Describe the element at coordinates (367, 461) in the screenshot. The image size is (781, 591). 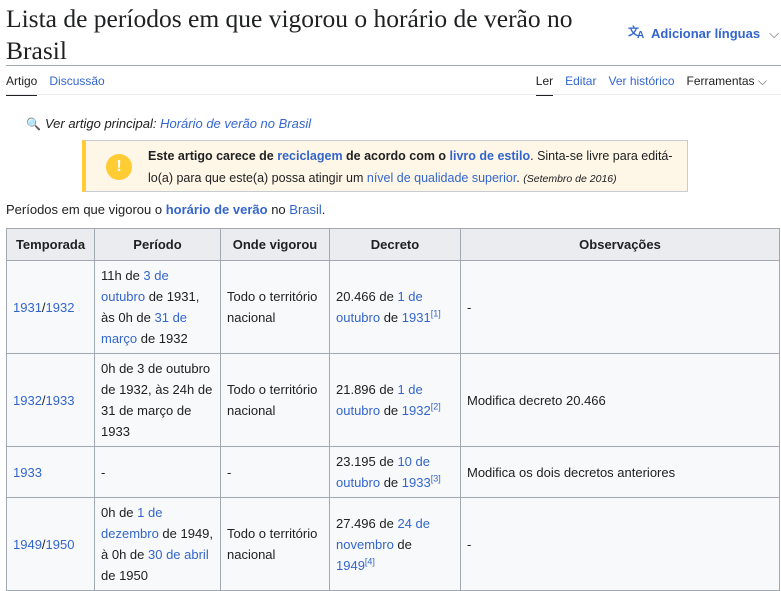
I see `decree-text: 23.195 de` at that location.